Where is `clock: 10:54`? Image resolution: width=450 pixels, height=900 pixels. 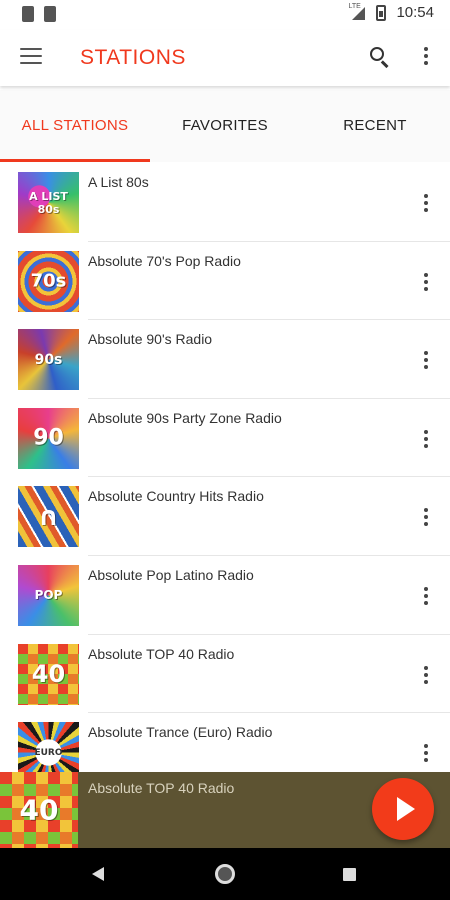
clock: 10:54 is located at coordinates (415, 12).